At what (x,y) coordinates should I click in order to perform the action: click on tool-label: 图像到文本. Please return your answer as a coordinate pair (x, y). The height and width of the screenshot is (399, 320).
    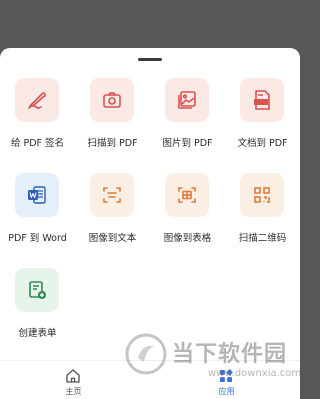
    Looking at the image, I should click on (112, 238).